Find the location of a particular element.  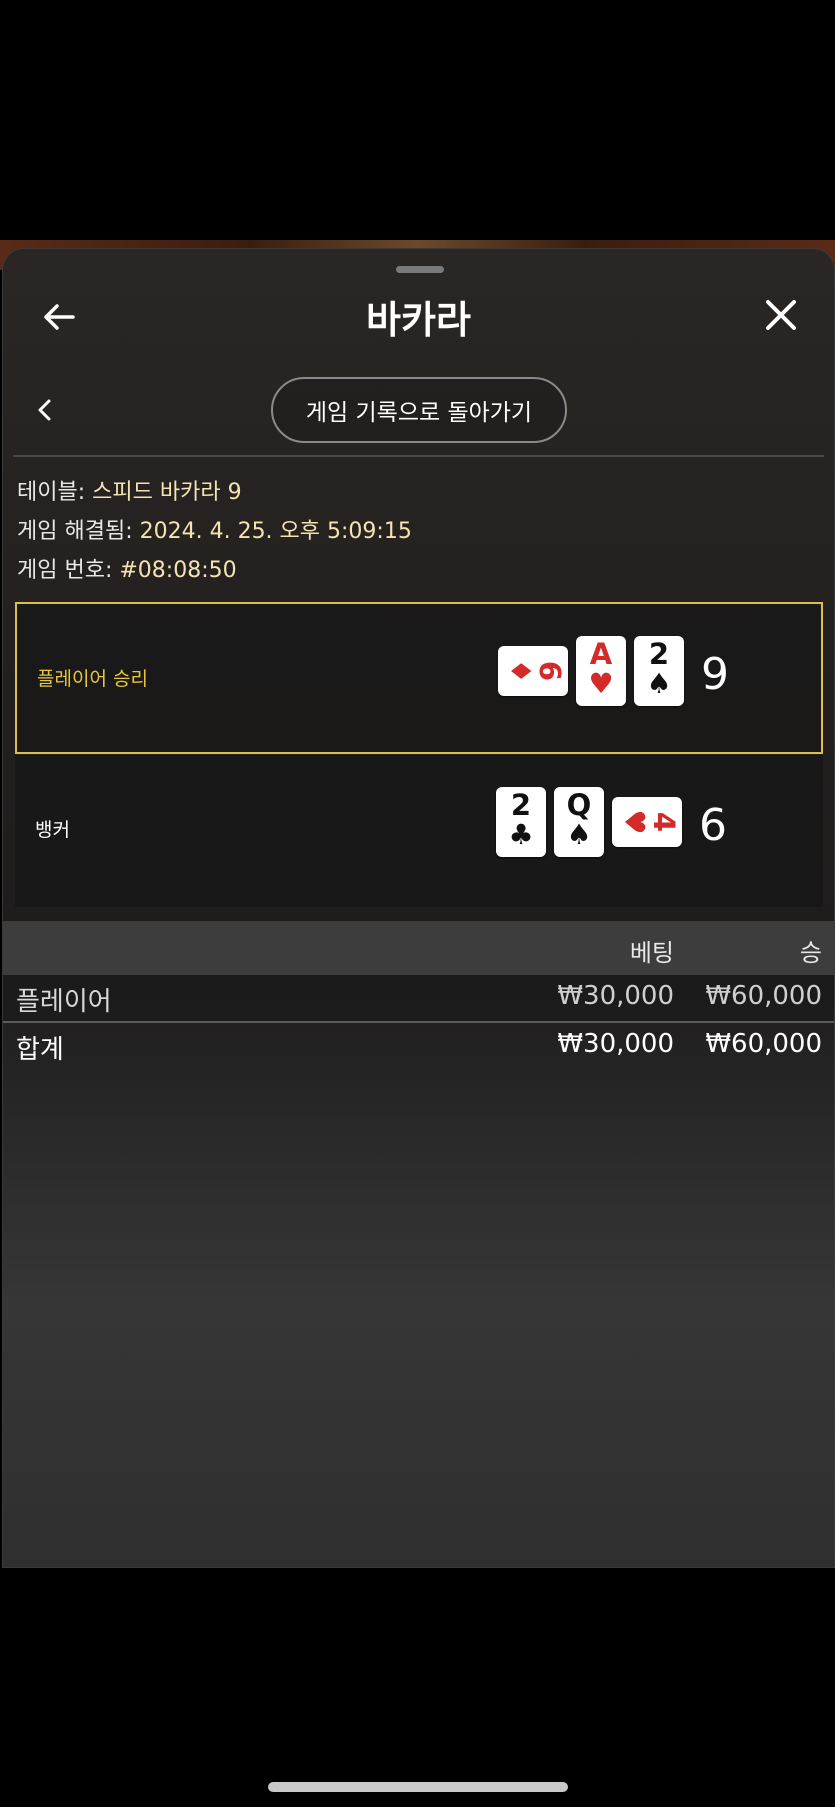

resolved-info: 게임 해결됨: 2024. 4. 25. 오후 5:09:15 is located at coordinates (214, 529).